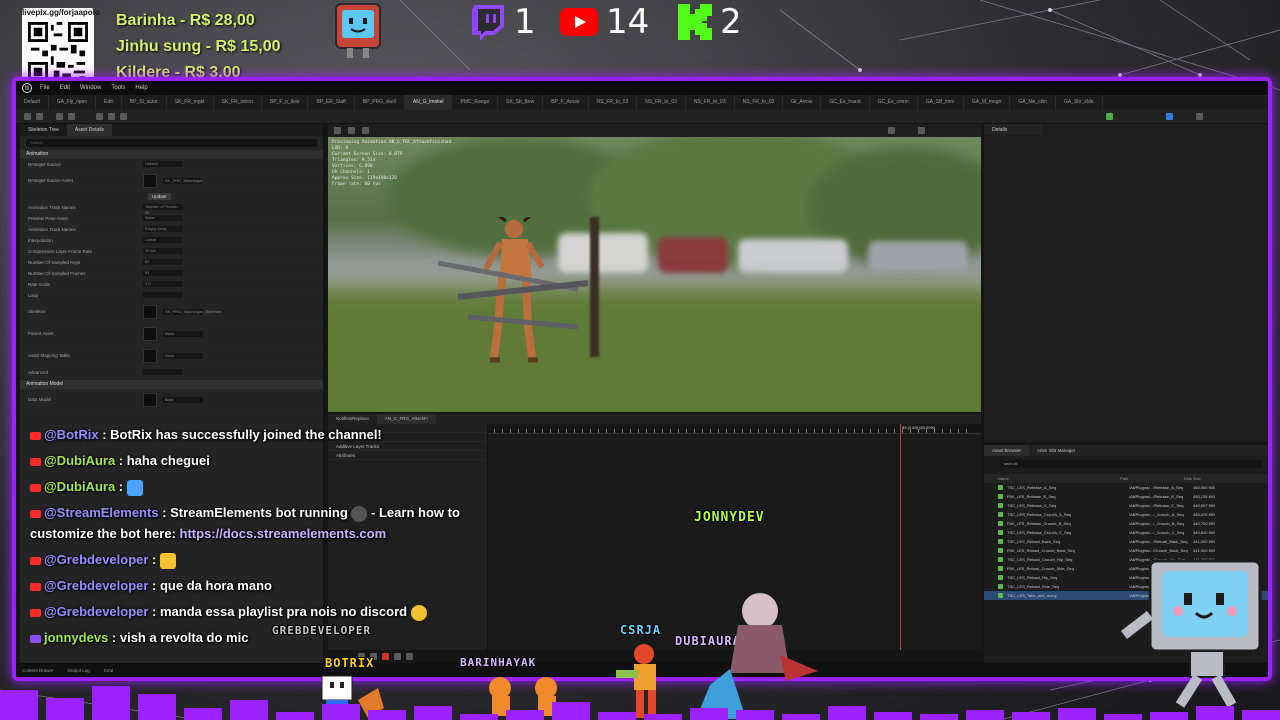 The image size is (1280, 720). I want to click on mesh-mode-icon, so click(111, 116).